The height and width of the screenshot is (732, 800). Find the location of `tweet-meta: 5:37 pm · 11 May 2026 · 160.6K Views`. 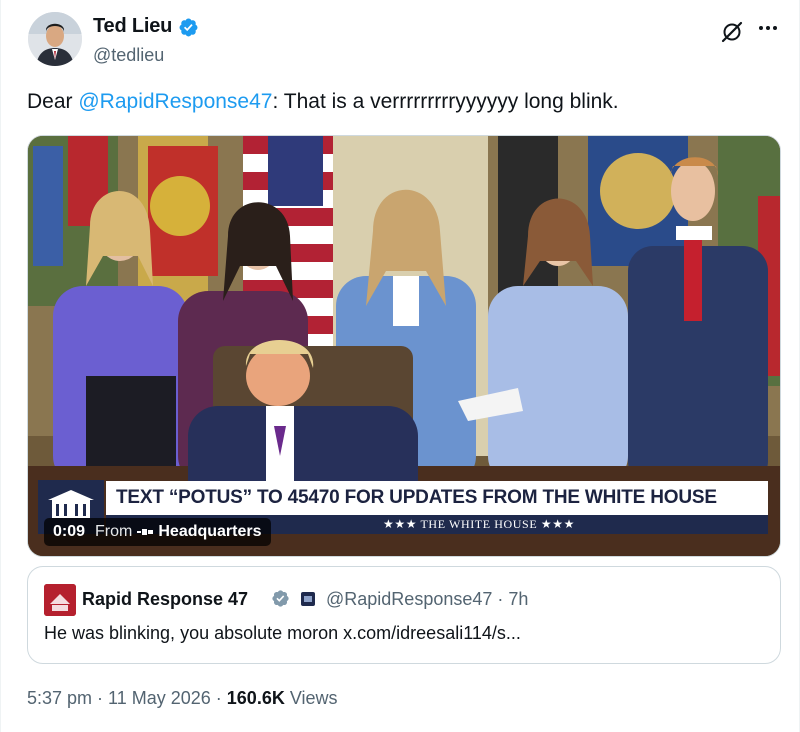

tweet-meta: 5:37 pm · 11 May 2026 · 160.6K Views is located at coordinates (182, 698).